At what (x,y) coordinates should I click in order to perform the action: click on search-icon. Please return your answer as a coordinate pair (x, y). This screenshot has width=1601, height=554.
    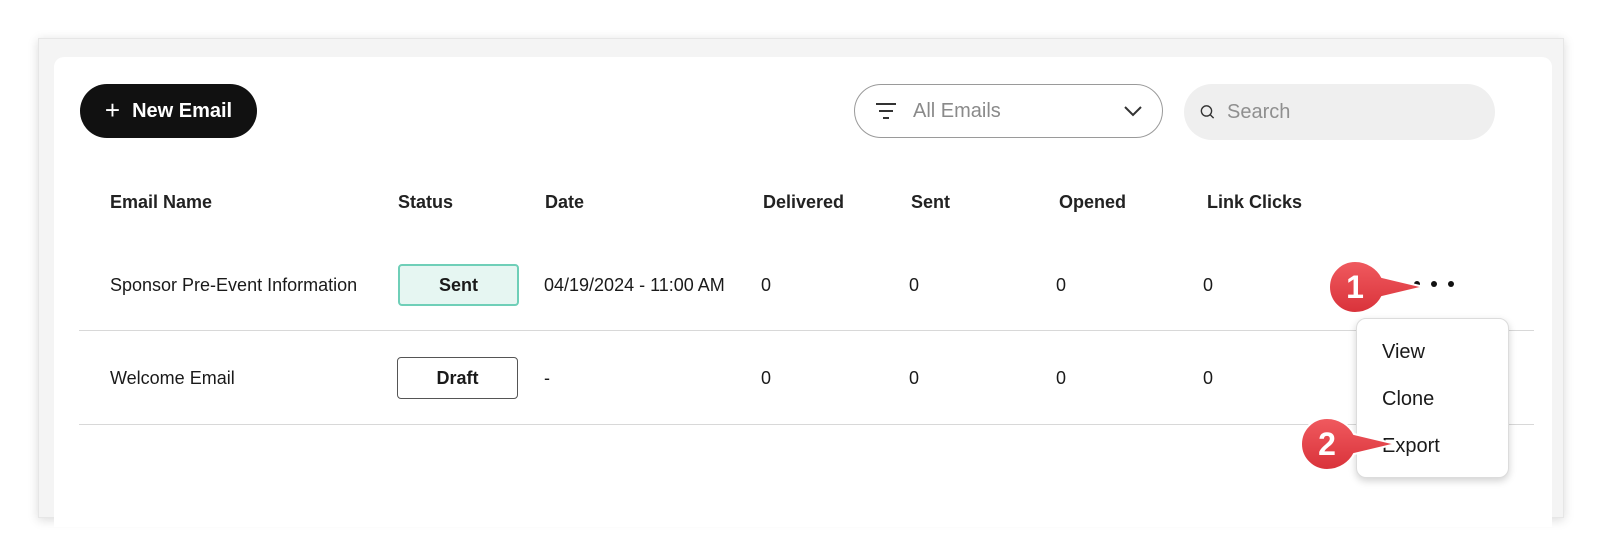
    Looking at the image, I should click on (1207, 112).